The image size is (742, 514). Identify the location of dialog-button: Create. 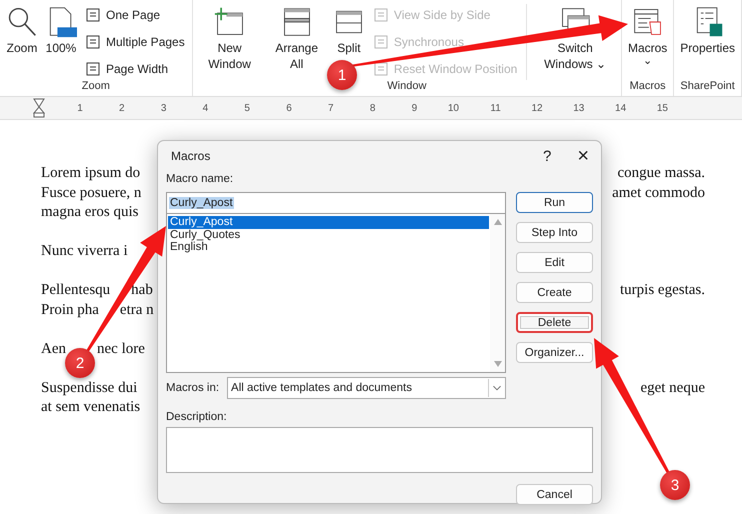
(554, 292).